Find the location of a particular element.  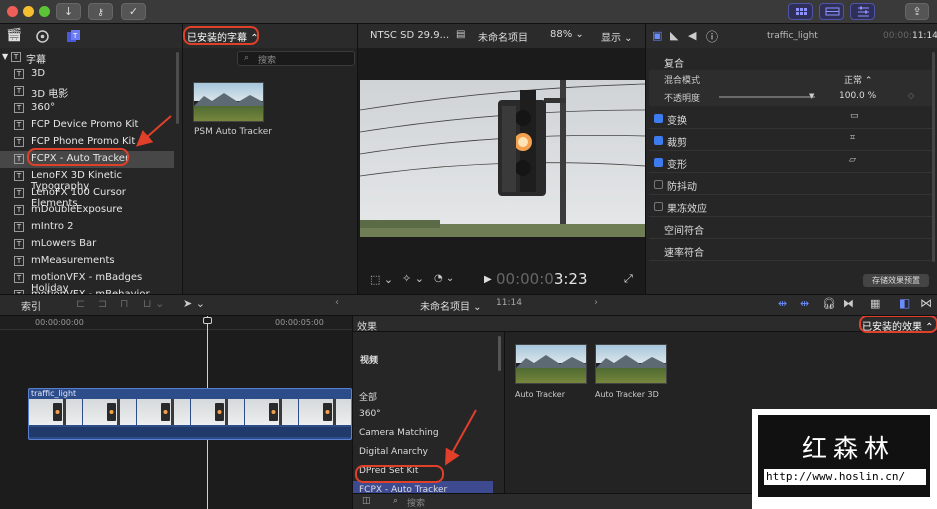

watermark: 红森林 http://www.hoslin.cn/ is located at coordinates (844, 459).